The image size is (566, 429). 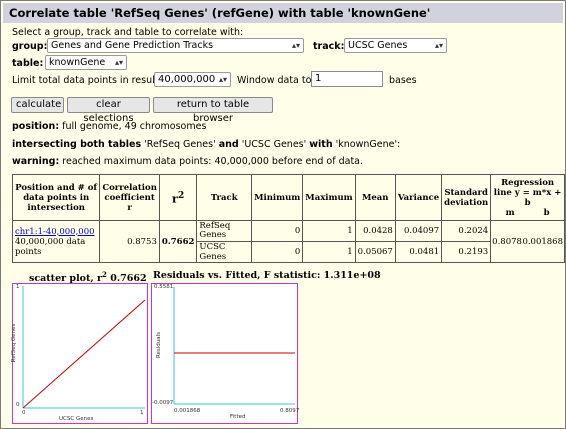 I want to click on table-select-value: knownGene, so click(x=77, y=62).